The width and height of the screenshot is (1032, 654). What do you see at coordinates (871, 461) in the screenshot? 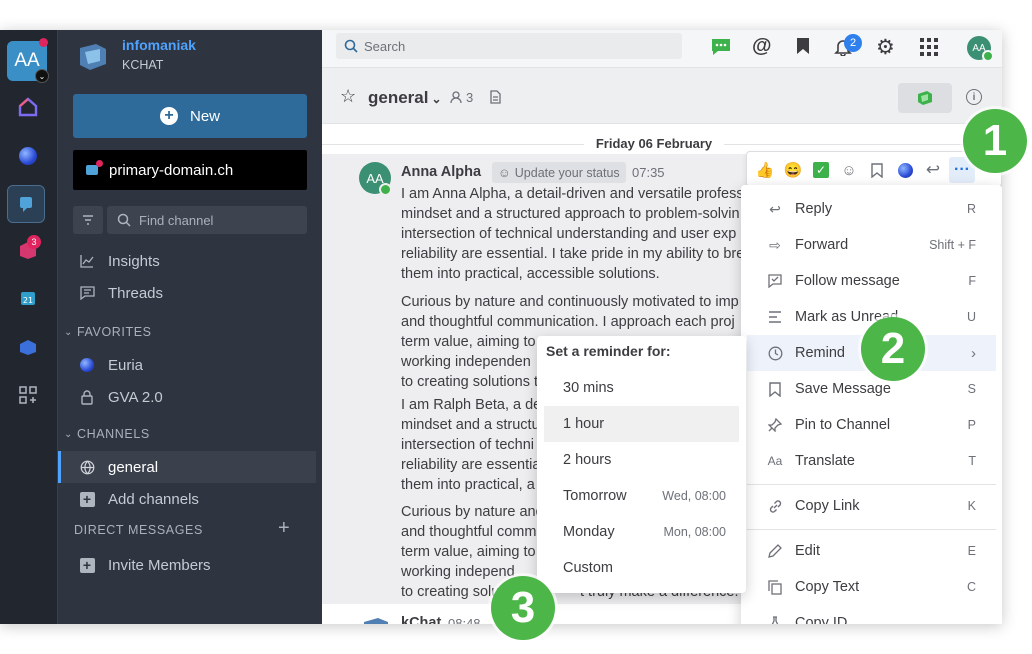
I see `menu-item-translate: Aa Translate T` at bounding box center [871, 461].